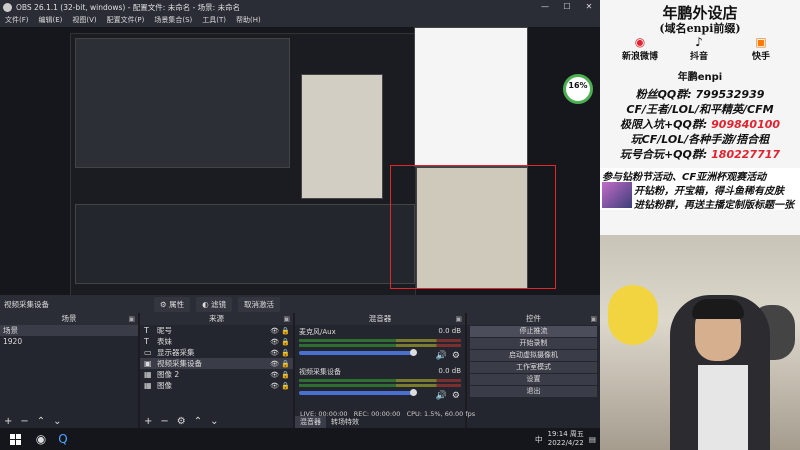 Image resolution: width=800 pixels, height=450 pixels. Describe the element at coordinates (259, 304) in the screenshot. I see `deactivate-button: 取消激活` at that location.